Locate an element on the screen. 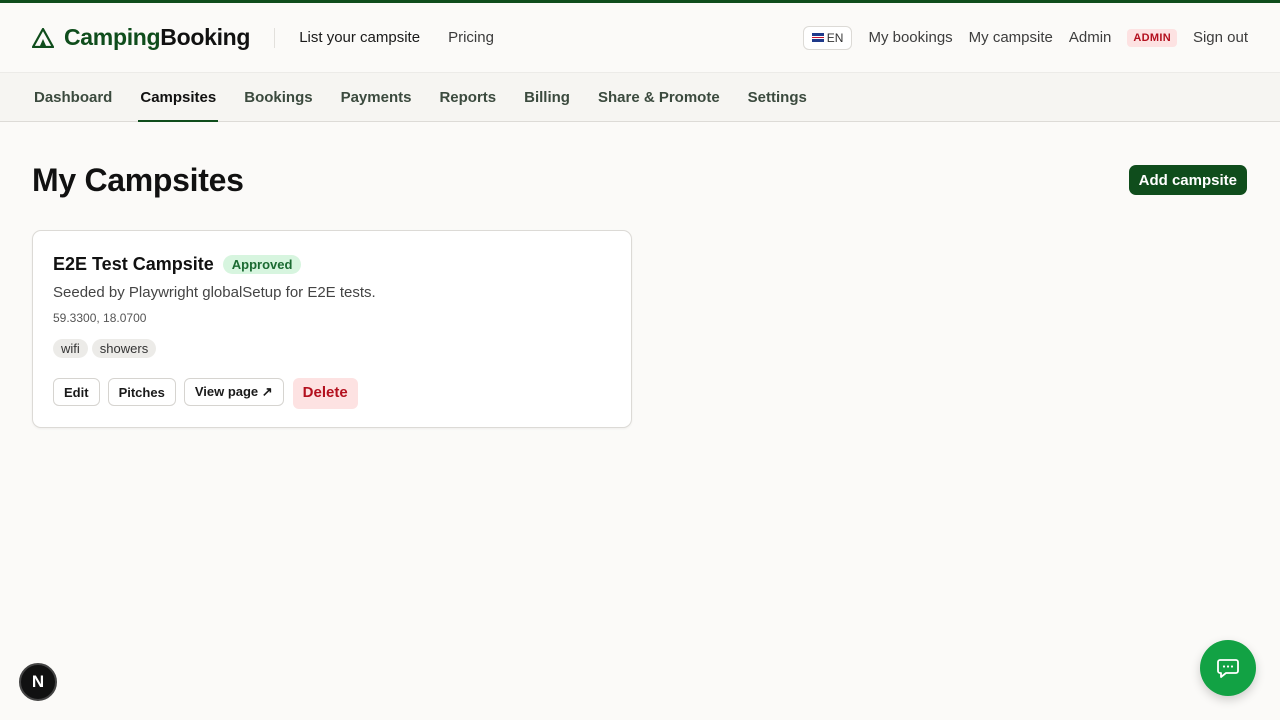 This screenshot has width=1280, height=720. page-title: My Campsites is located at coordinates (138, 180).